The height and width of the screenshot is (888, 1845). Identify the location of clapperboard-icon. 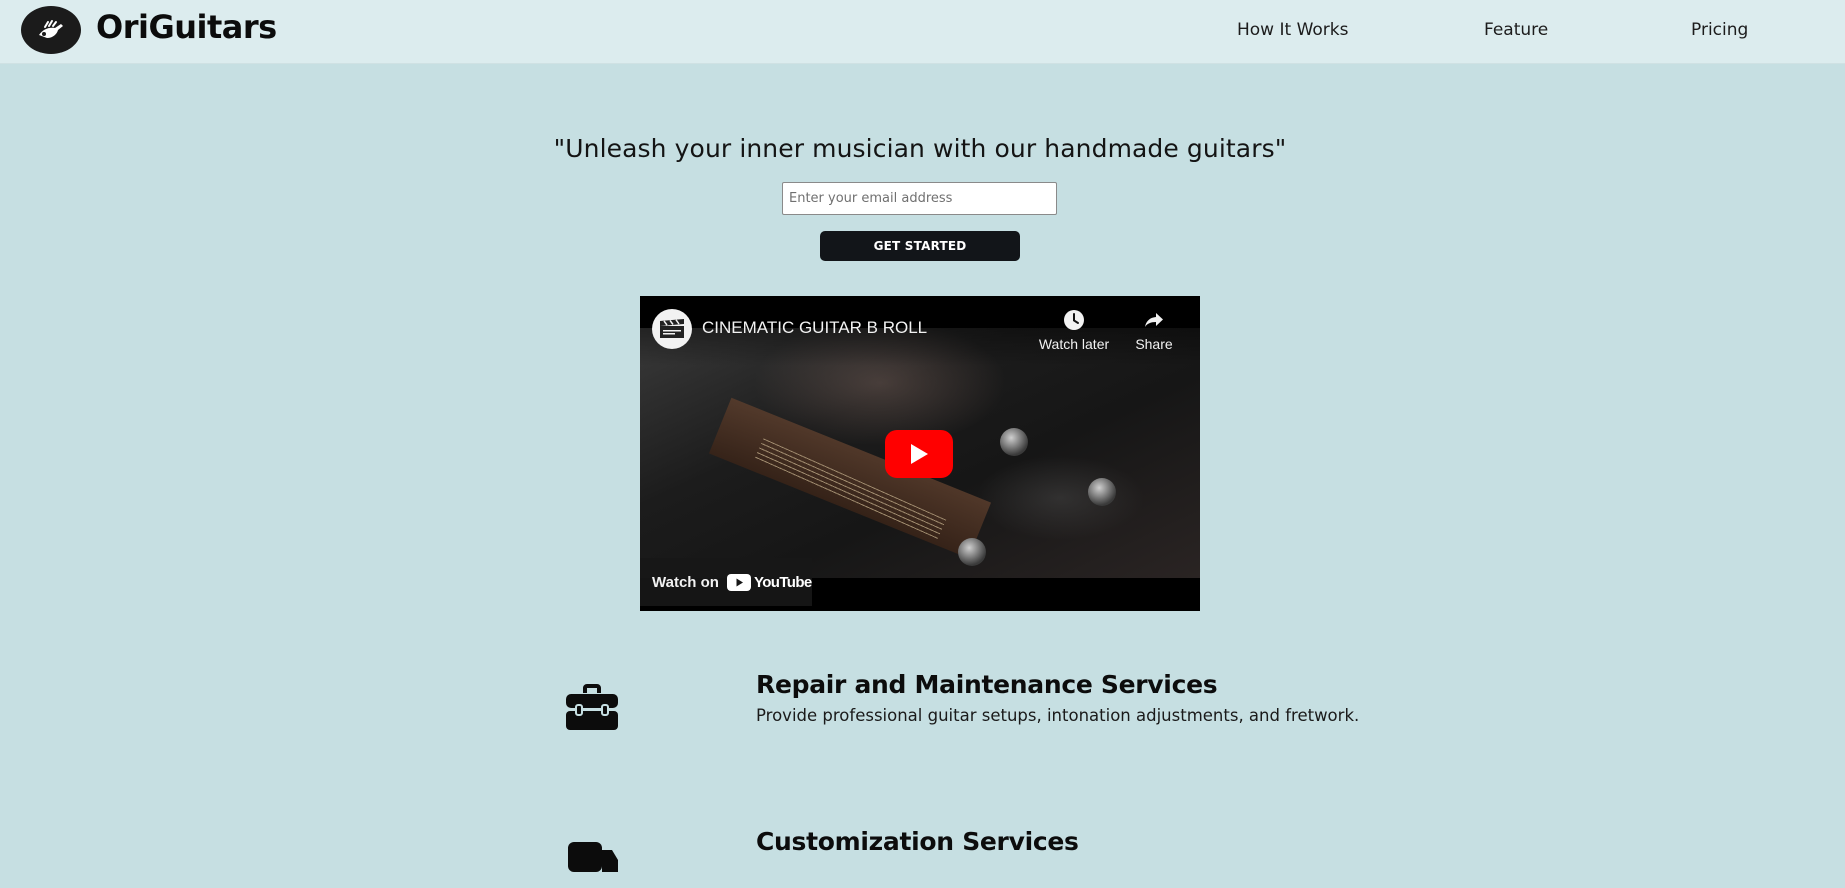
(672, 328).